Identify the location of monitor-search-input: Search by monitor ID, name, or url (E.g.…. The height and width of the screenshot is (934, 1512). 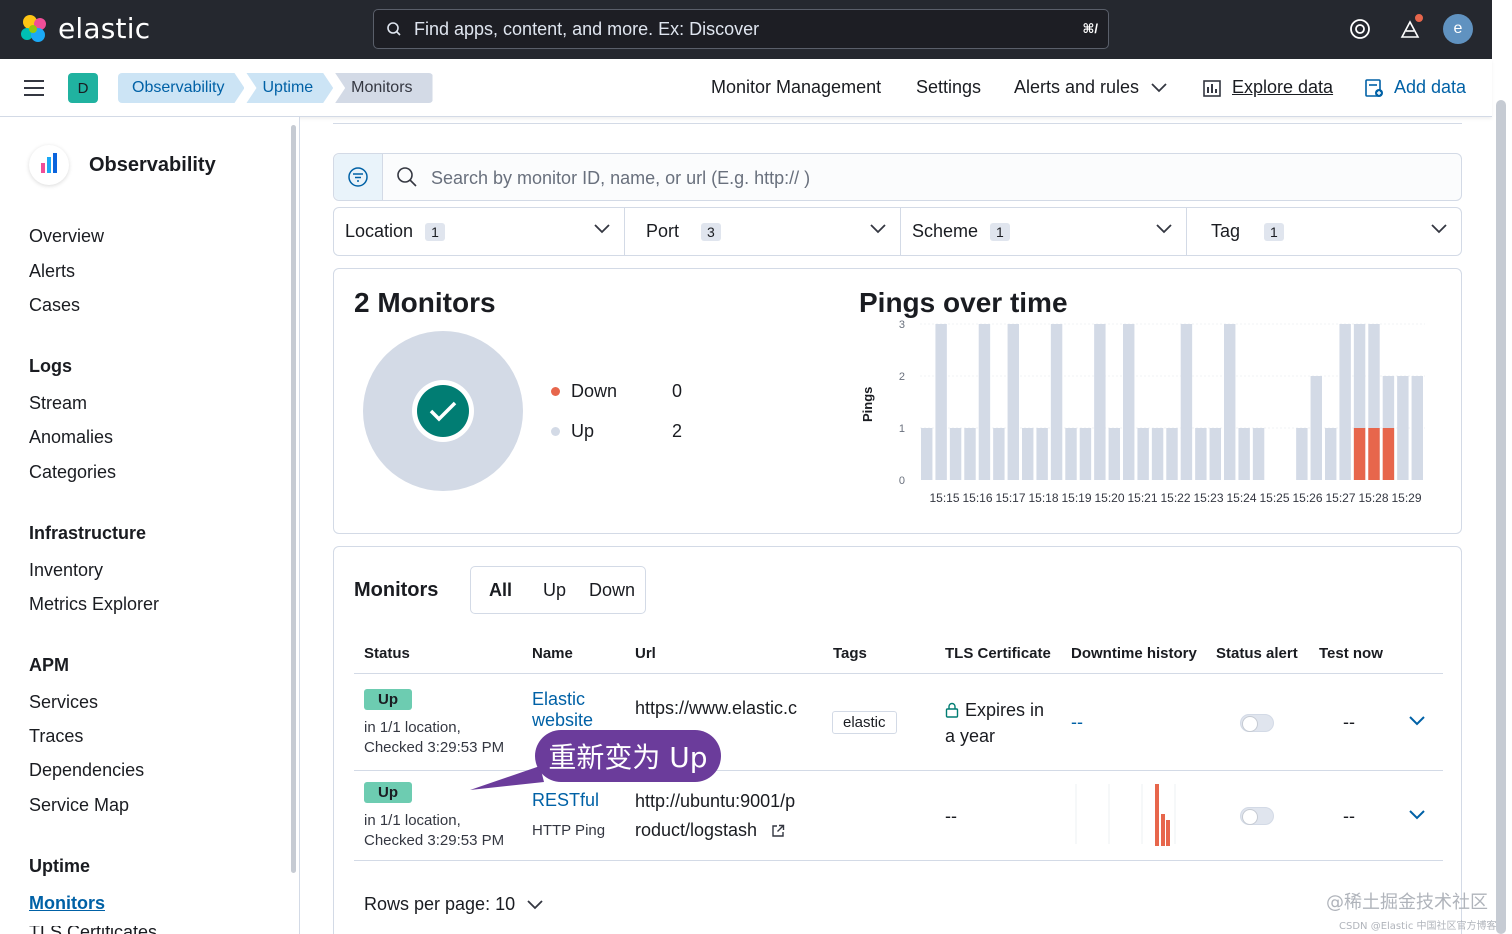
(897, 177).